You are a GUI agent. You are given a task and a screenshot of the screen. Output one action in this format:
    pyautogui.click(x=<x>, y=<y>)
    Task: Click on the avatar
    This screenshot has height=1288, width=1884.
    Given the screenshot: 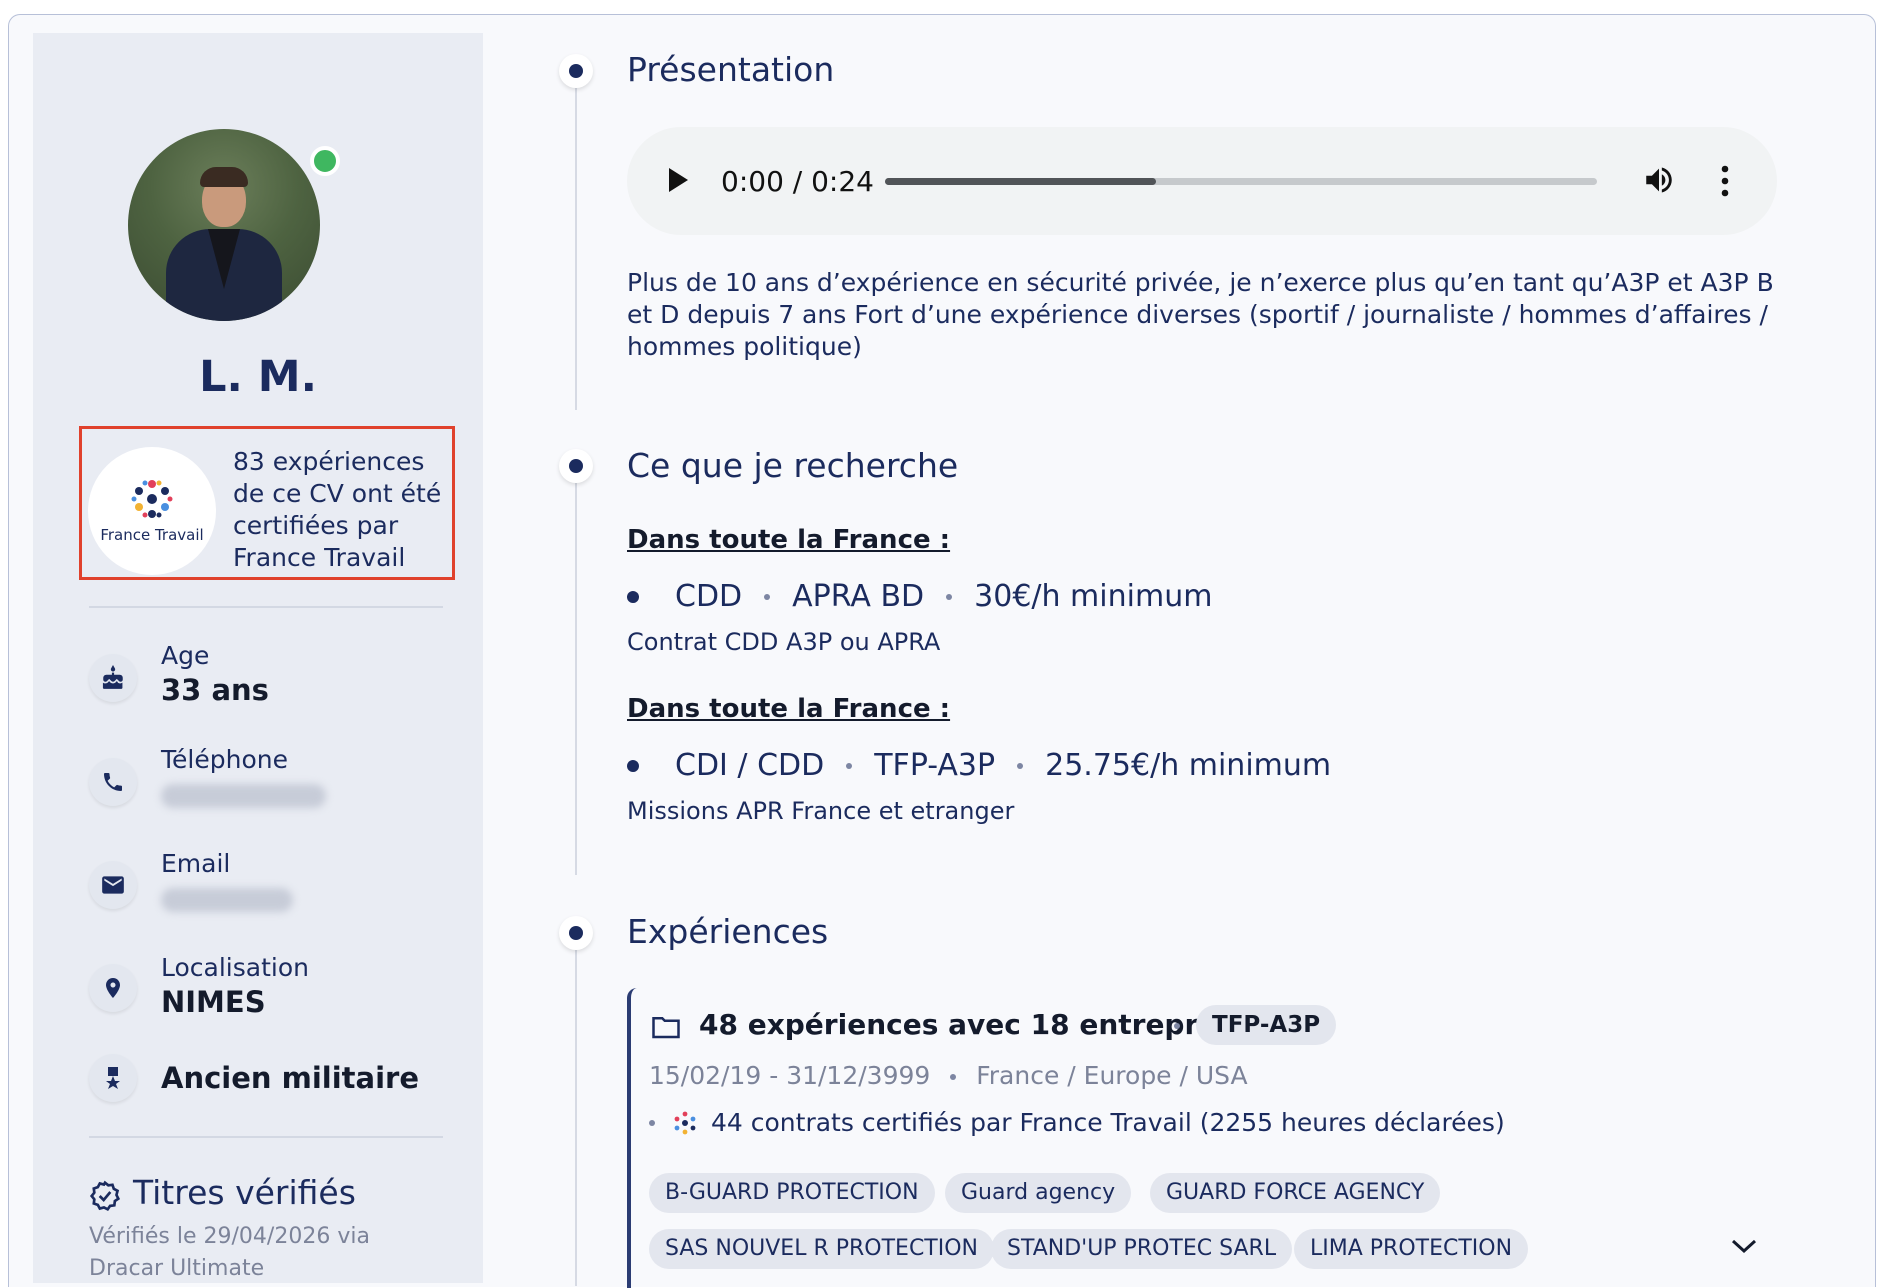 What is the action you would take?
    pyautogui.click(x=224, y=225)
    